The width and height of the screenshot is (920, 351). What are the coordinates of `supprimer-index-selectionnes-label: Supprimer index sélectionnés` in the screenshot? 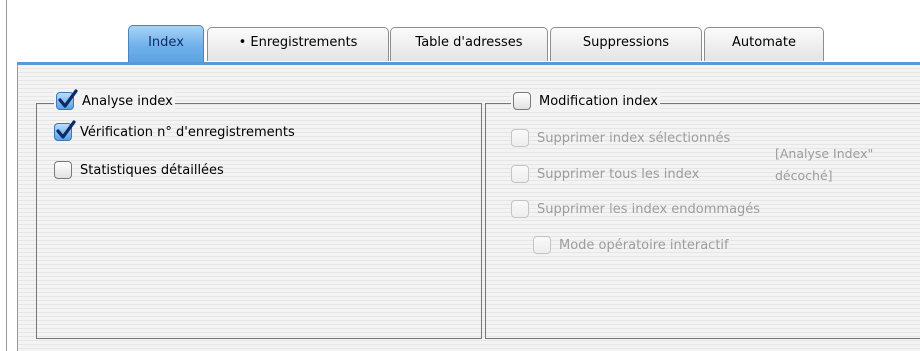 It's located at (634, 138).